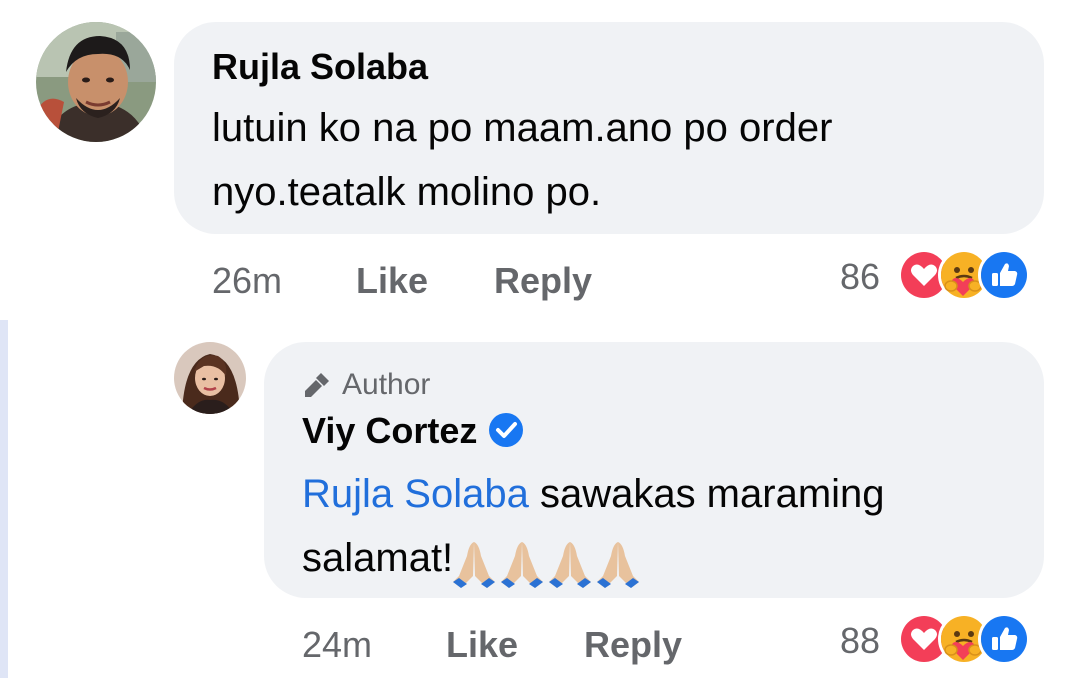  What do you see at coordinates (392, 281) in the screenshot?
I see `comment-like-button: Like` at bounding box center [392, 281].